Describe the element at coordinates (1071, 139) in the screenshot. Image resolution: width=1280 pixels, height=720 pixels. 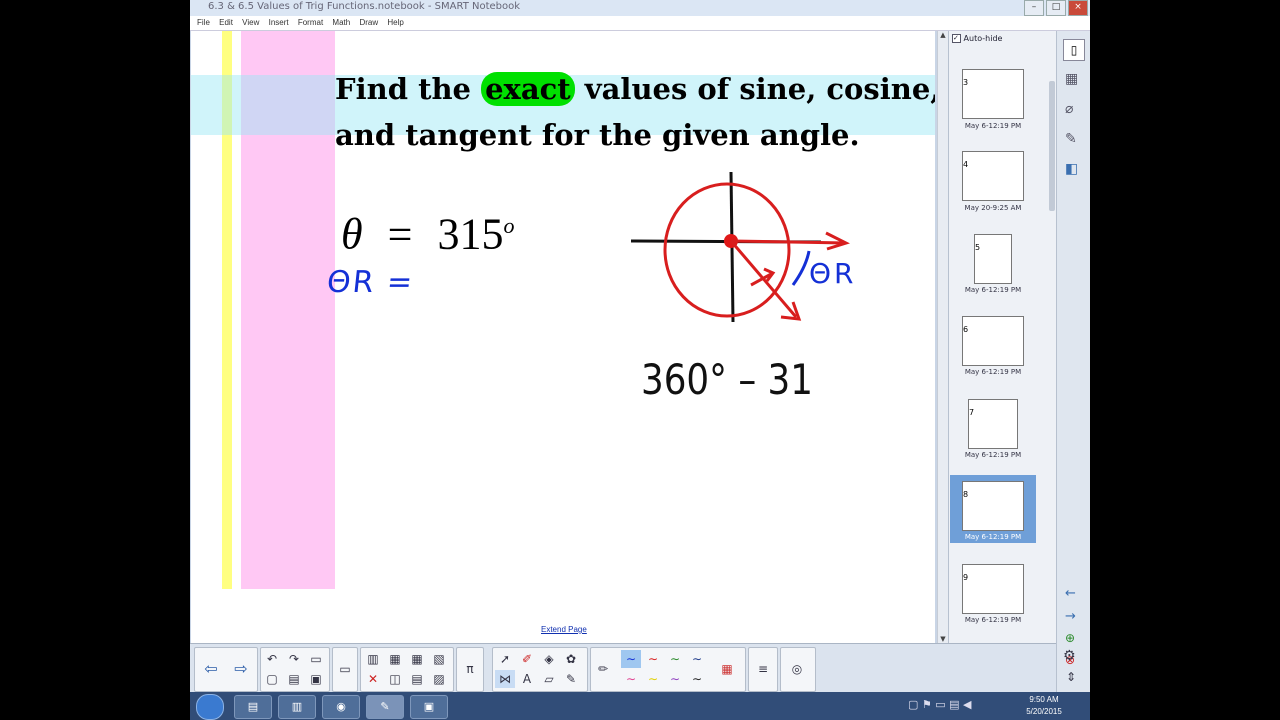
I see `properties-tab-icon: ✎` at that location.